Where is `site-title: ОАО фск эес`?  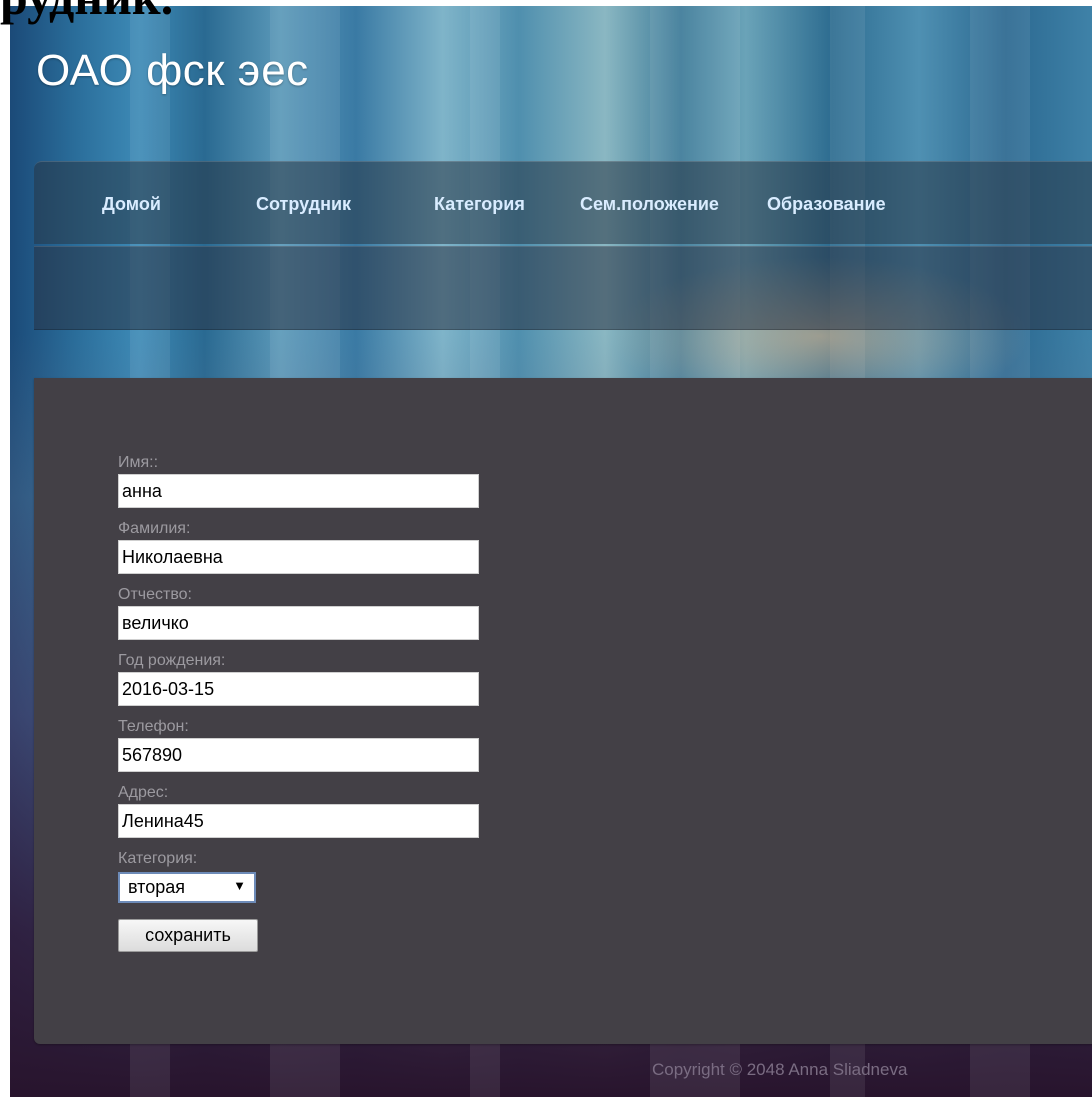 site-title: ОАО фск эес is located at coordinates (172, 70).